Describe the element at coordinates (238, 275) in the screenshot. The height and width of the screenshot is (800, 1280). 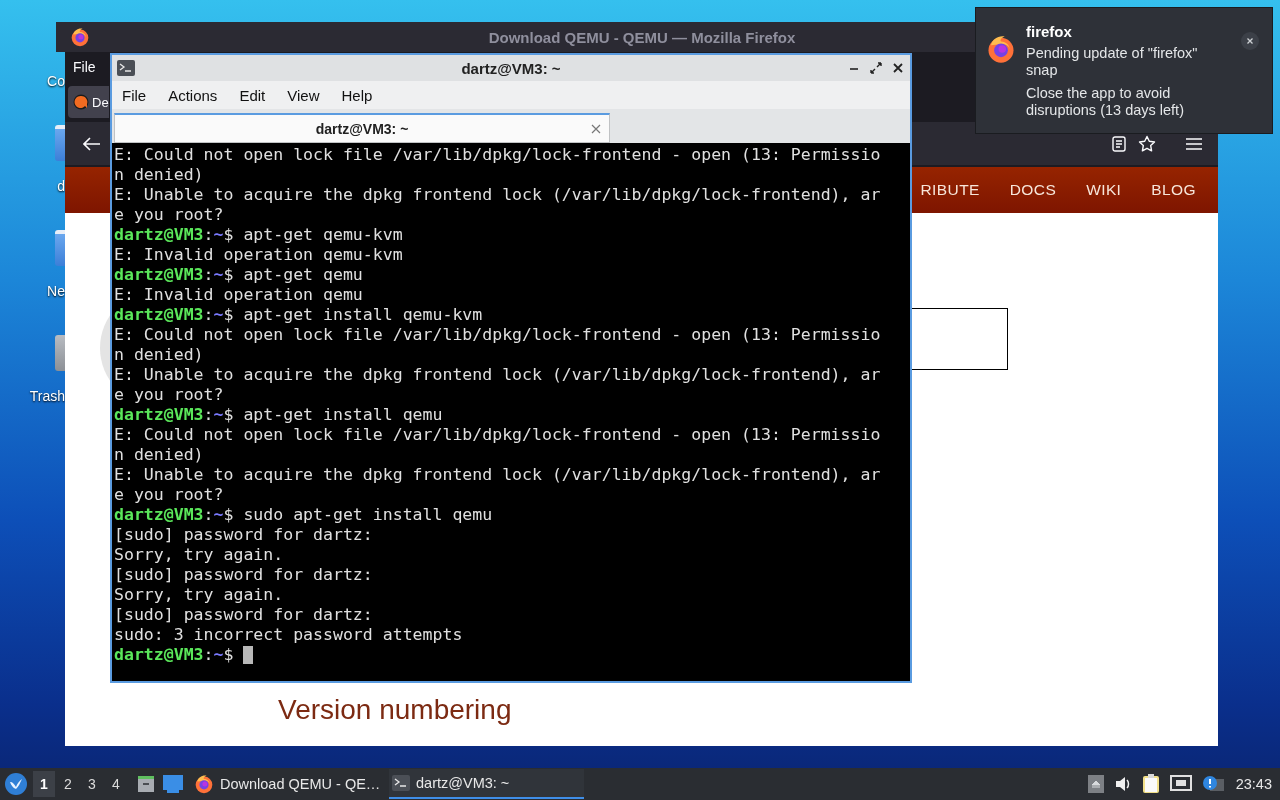
I see `prompt-line: dartz@VM3:~$ apt-get qemu` at that location.